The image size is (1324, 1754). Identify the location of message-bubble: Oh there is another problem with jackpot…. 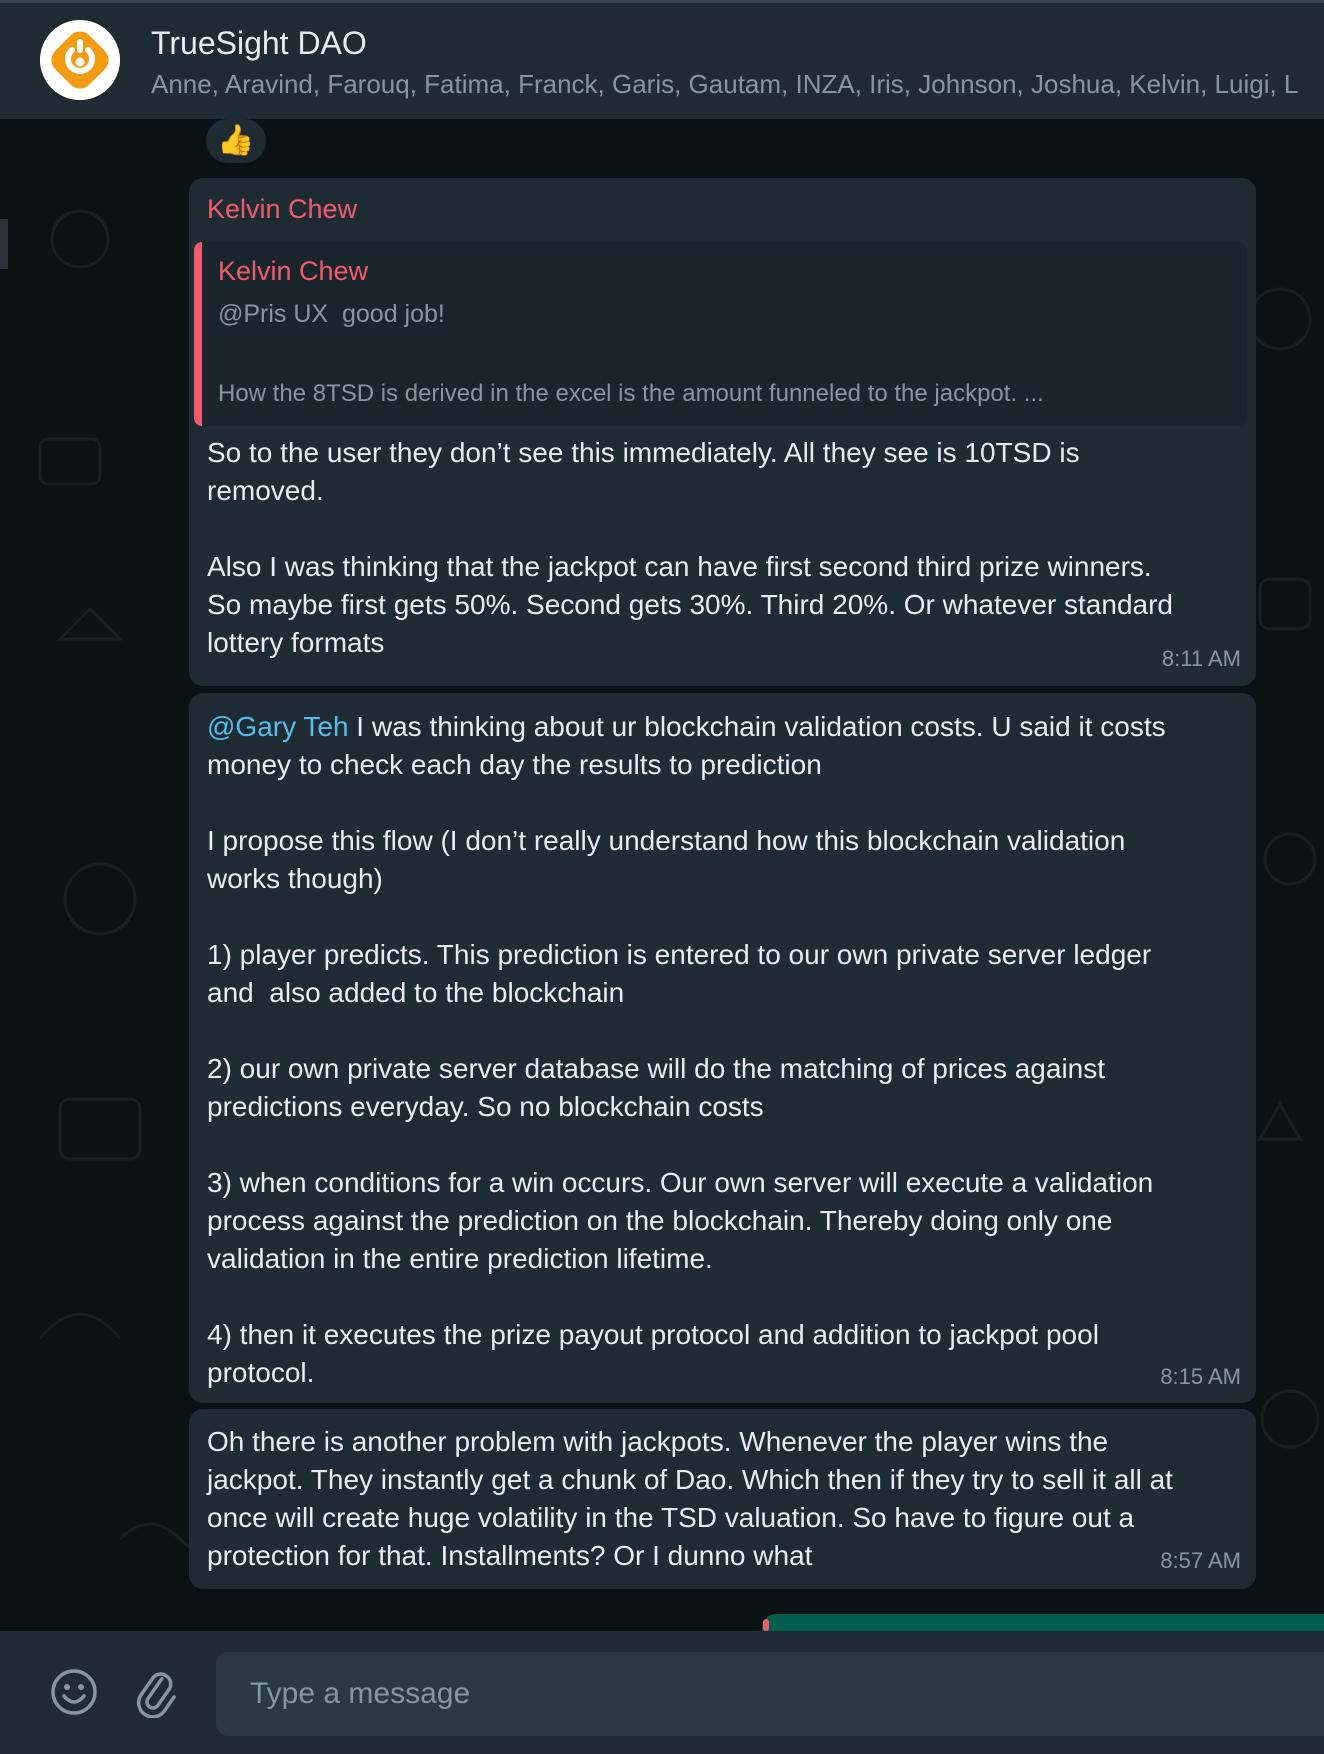
(722, 1499).